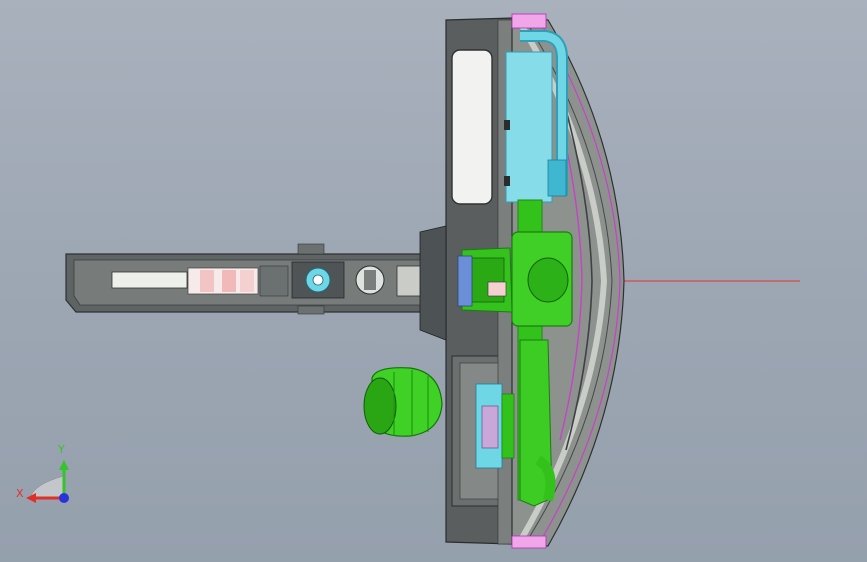  Describe the element at coordinates (64, 498) in the screenshot. I see `axis-z-icon` at that location.